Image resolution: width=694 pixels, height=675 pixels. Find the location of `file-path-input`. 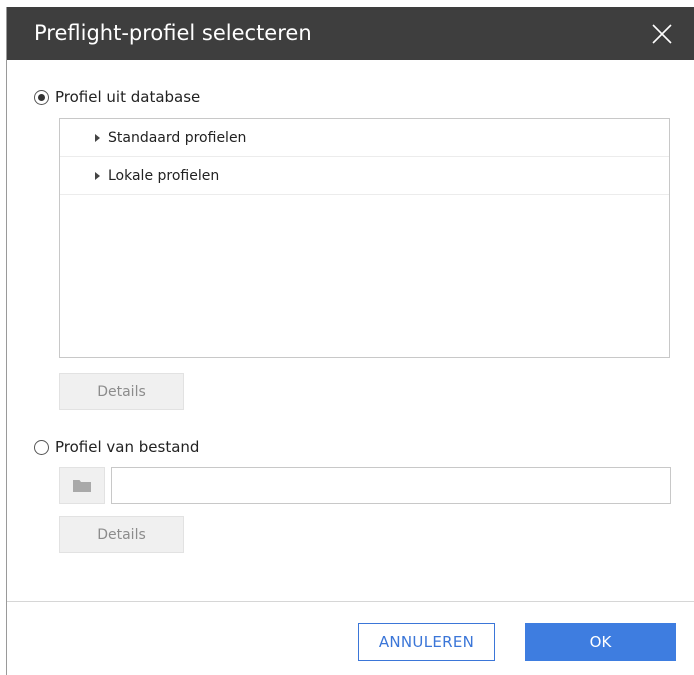

file-path-input is located at coordinates (391, 485).